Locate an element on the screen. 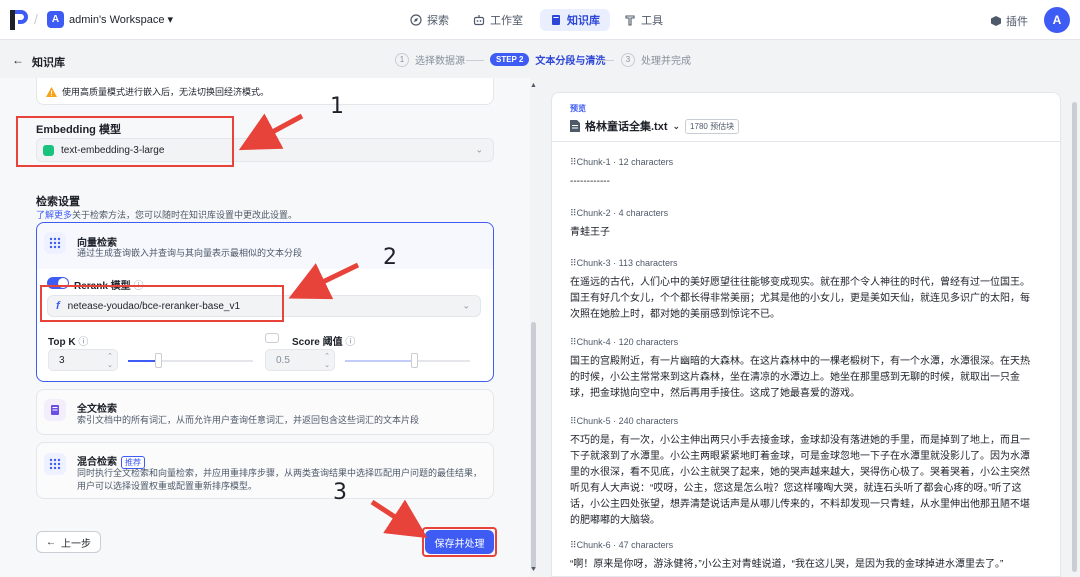 The height and width of the screenshot is (577, 1080). plugin-button: 插件 is located at coordinates (1009, 21).